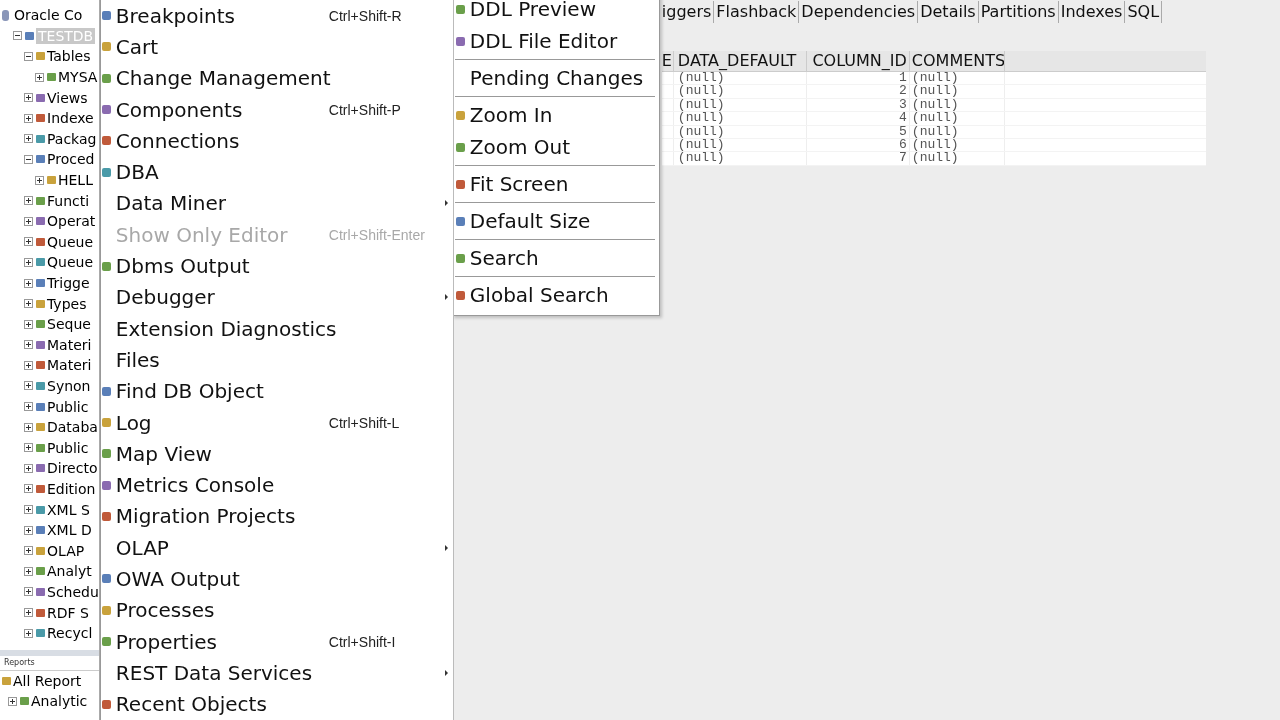  I want to click on tree-item: Databa, so click(72, 427).